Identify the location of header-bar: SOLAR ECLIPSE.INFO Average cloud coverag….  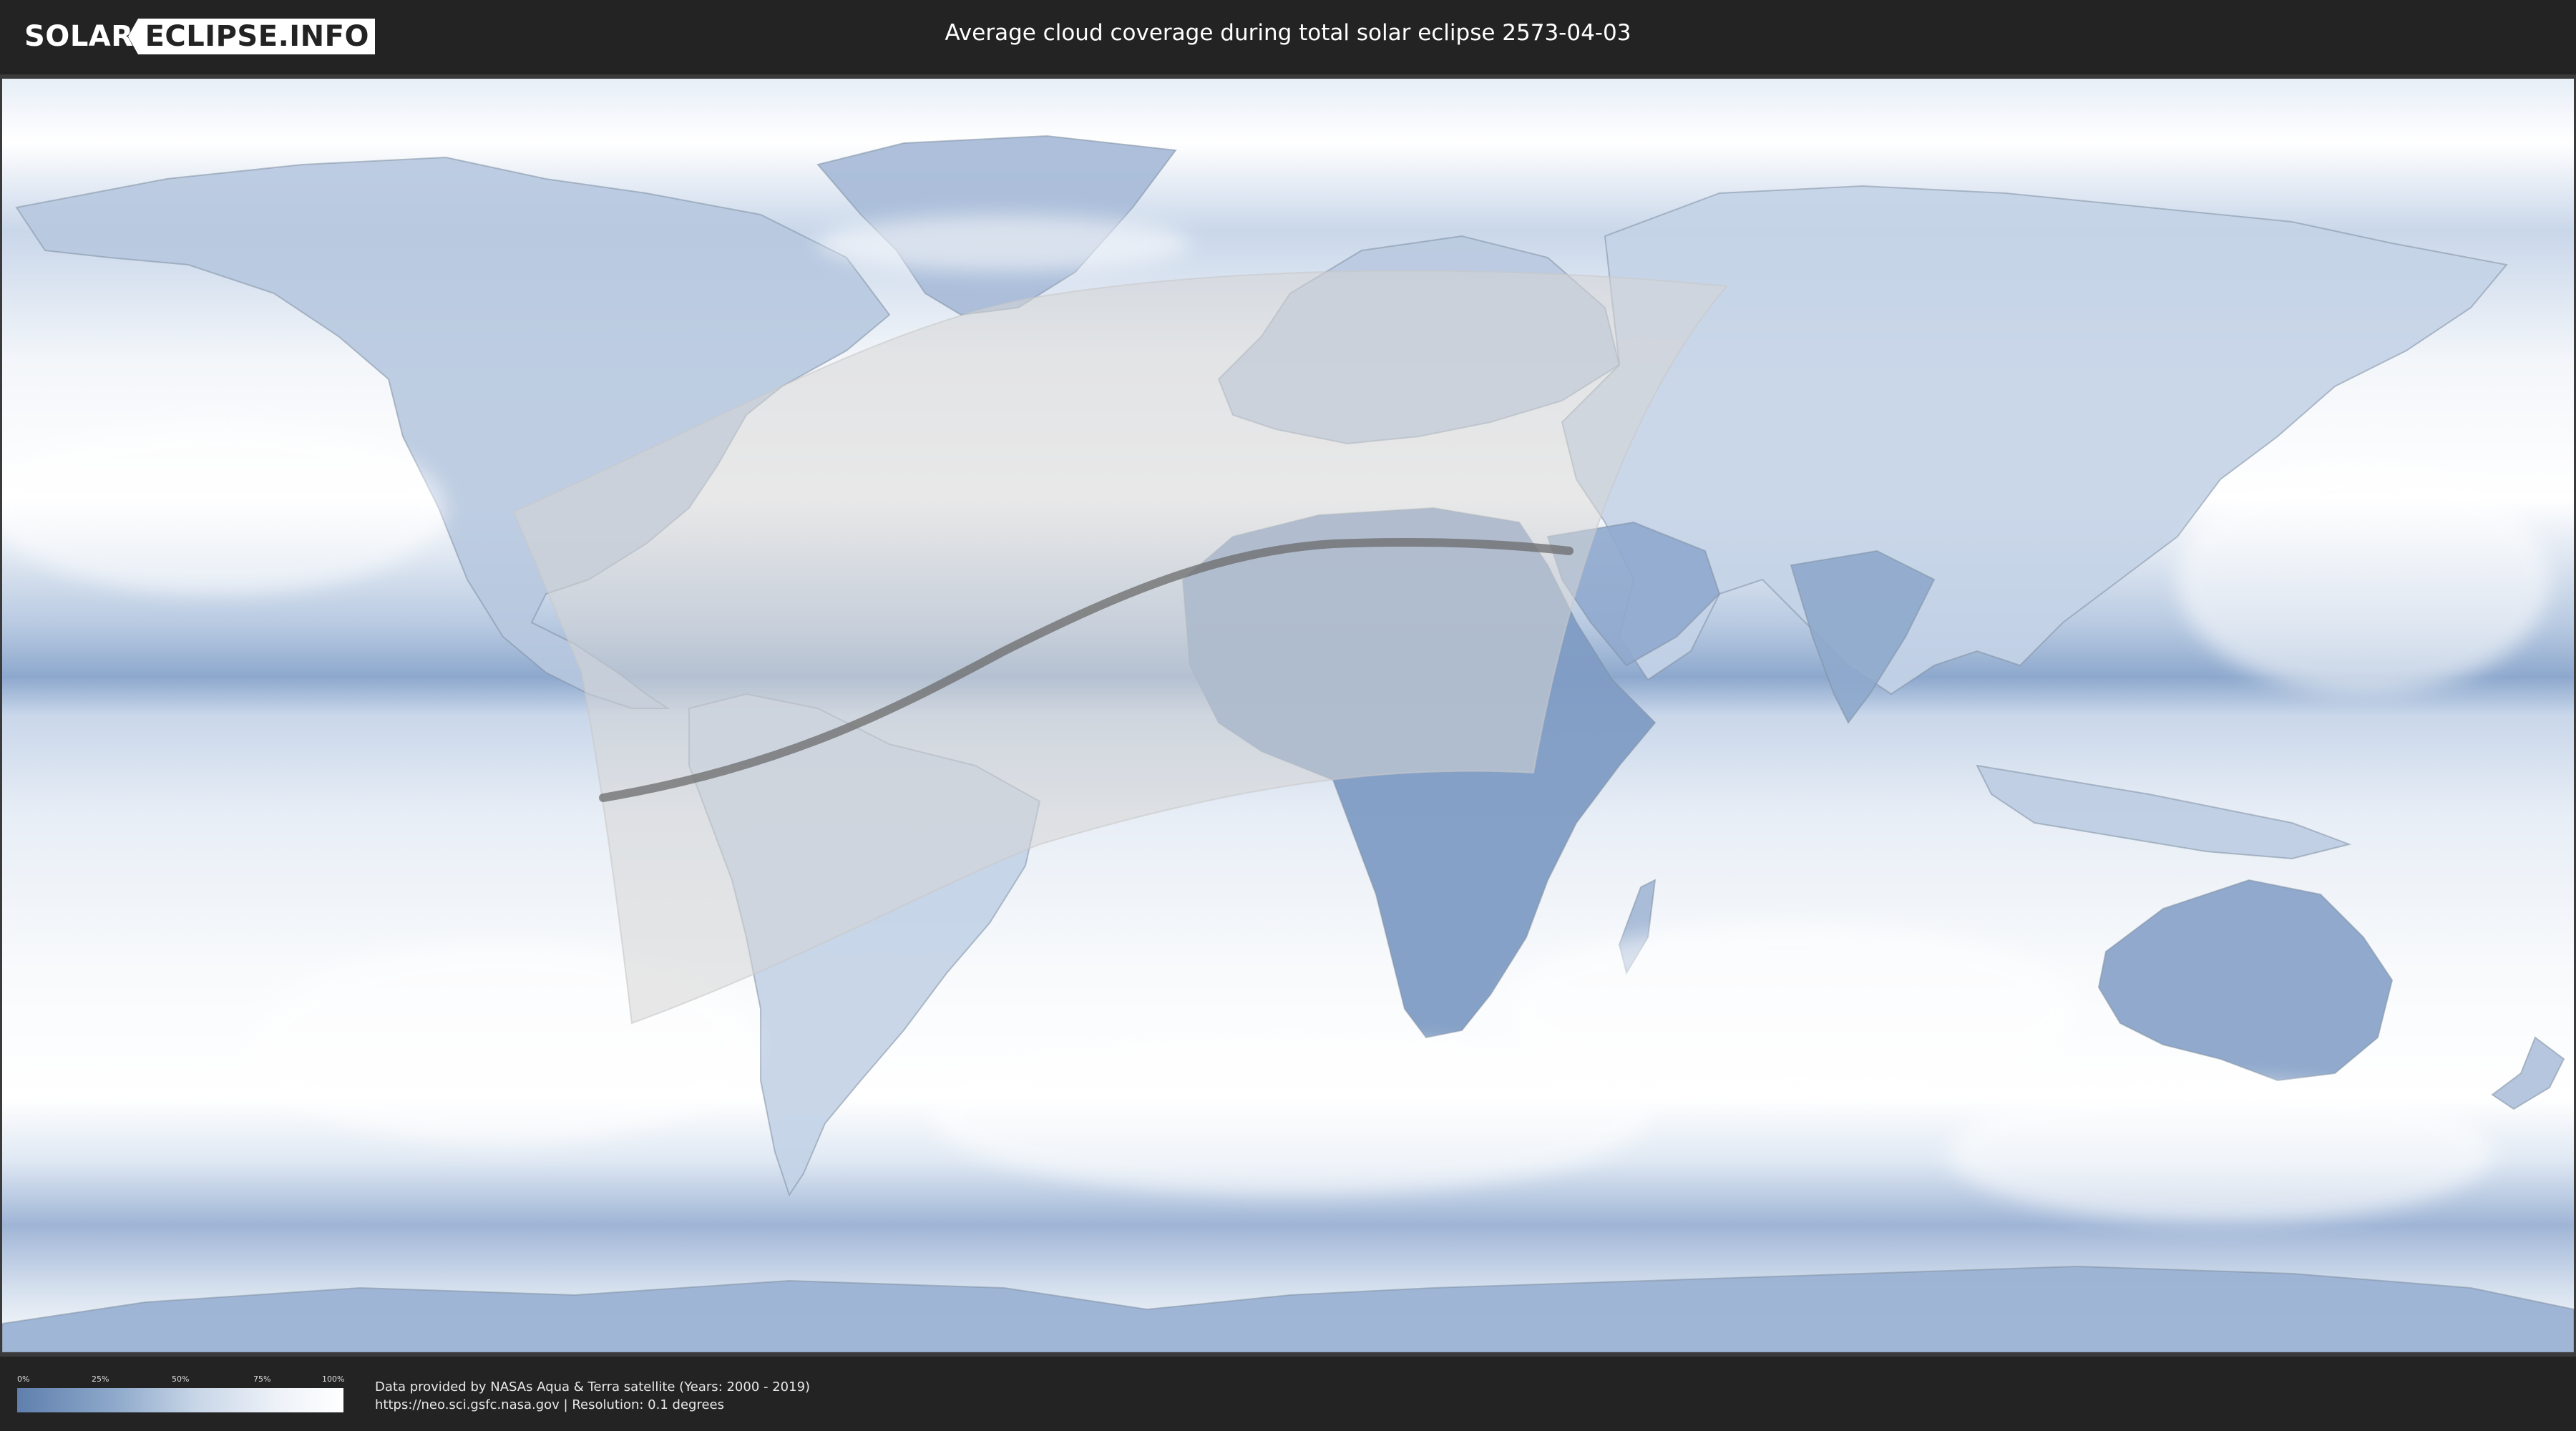
(1288, 36).